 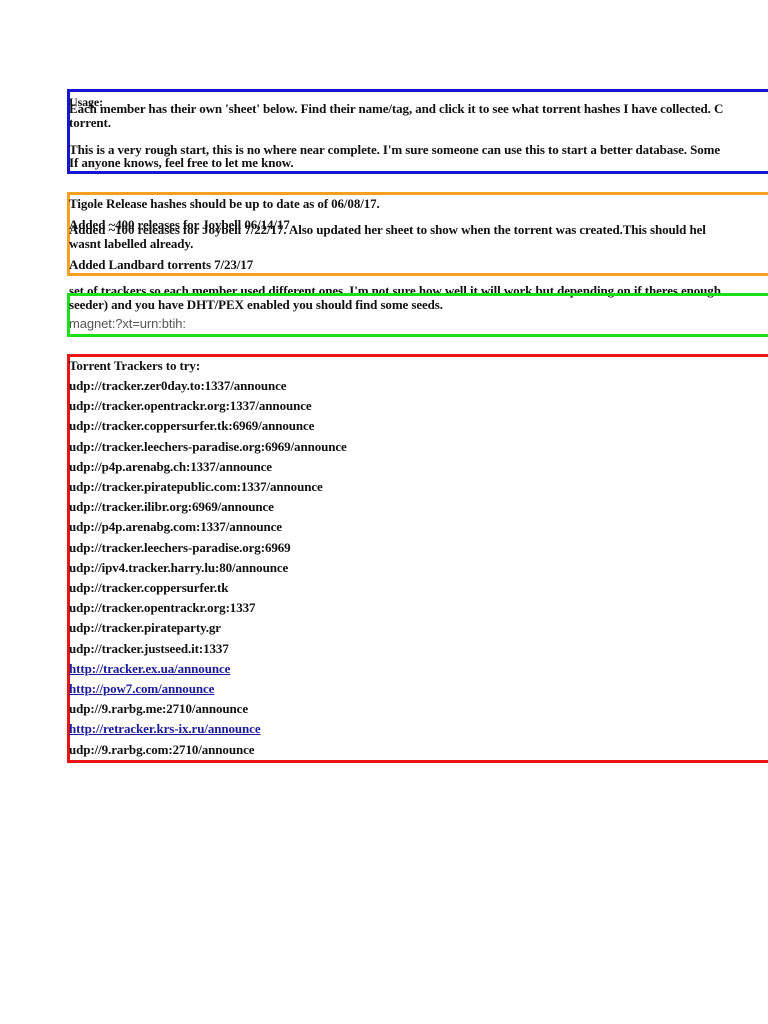 What do you see at coordinates (141, 689) in the screenshot?
I see `tracker-link: http://pow7.com/announce` at bounding box center [141, 689].